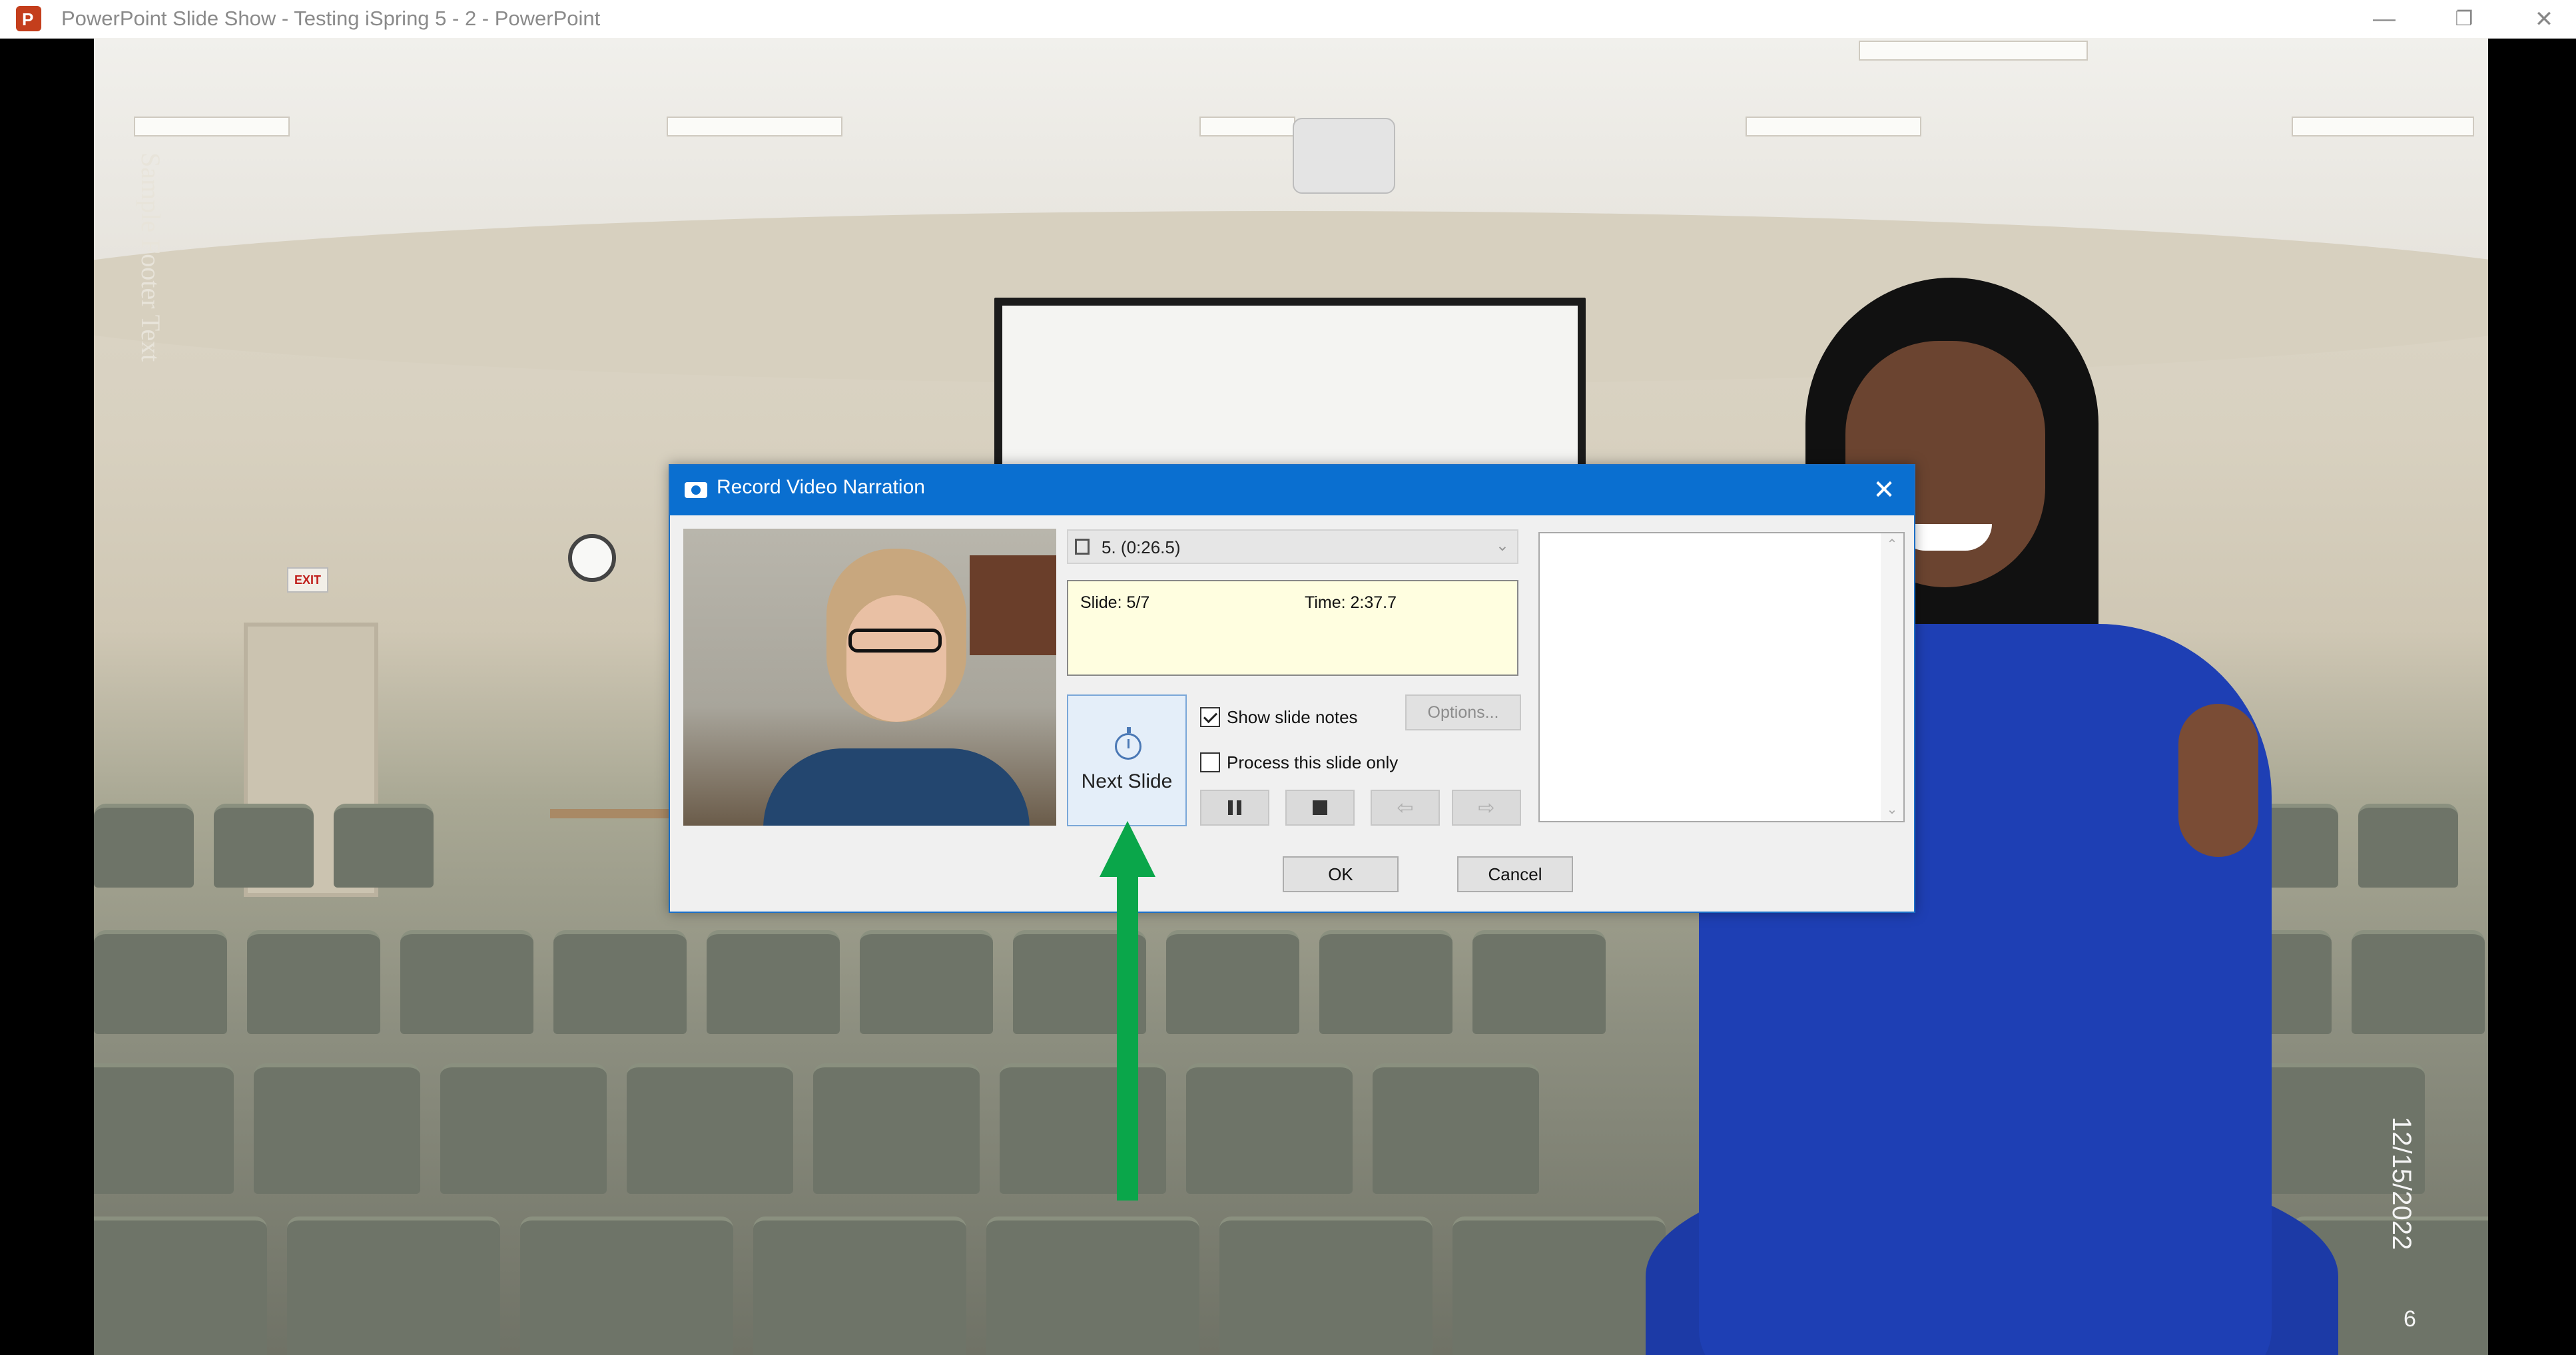  Describe the element at coordinates (1292, 628) in the screenshot. I see `recording-info-panel: Slide: 5/7 Time: 2:37.7` at that location.